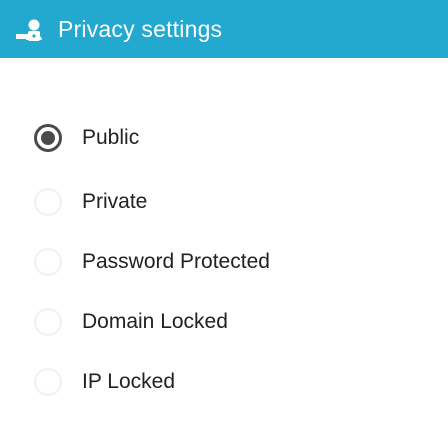  What do you see at coordinates (48, 202) in the screenshot?
I see `private-radio` at bounding box center [48, 202].